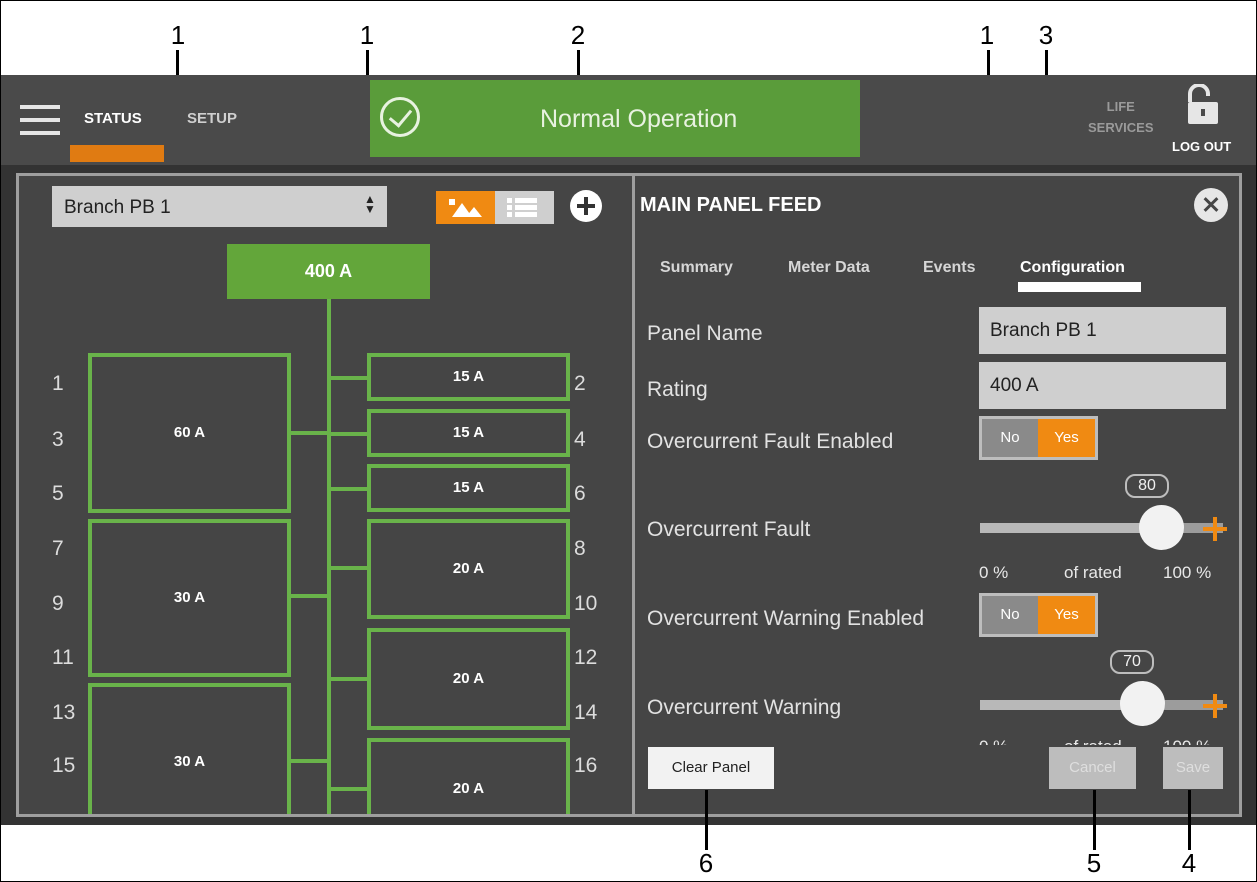  I want to click on slot-number: 7, so click(58, 548).